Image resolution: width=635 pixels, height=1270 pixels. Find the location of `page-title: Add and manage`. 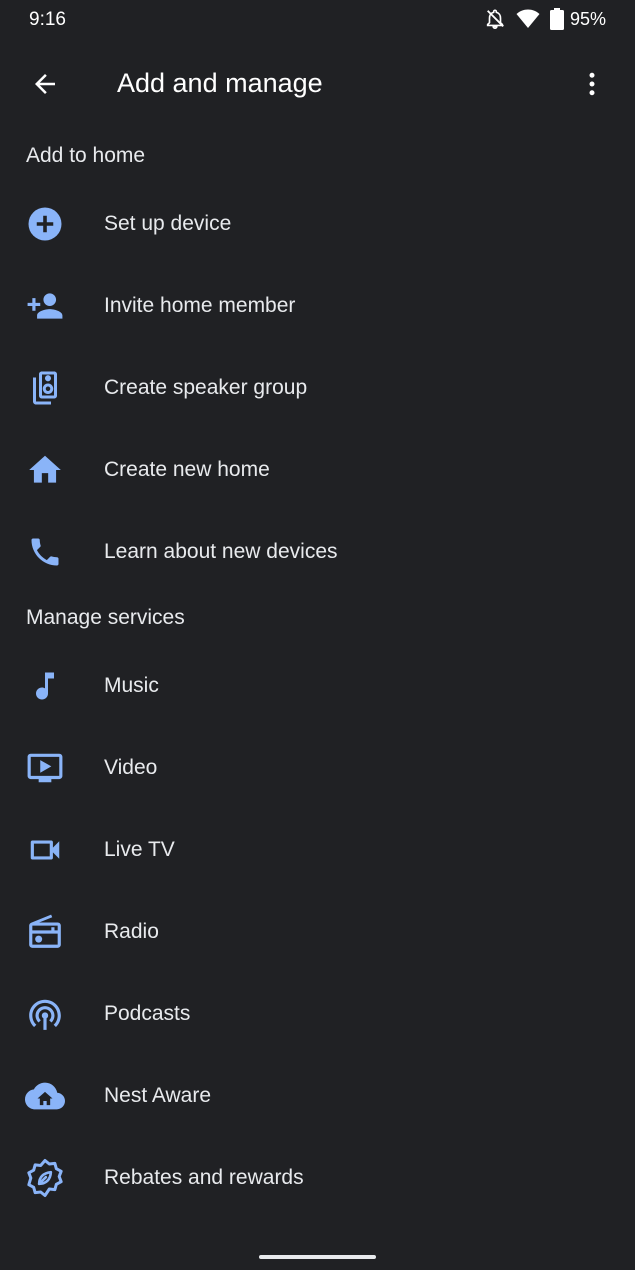

page-title: Add and manage is located at coordinates (220, 83).